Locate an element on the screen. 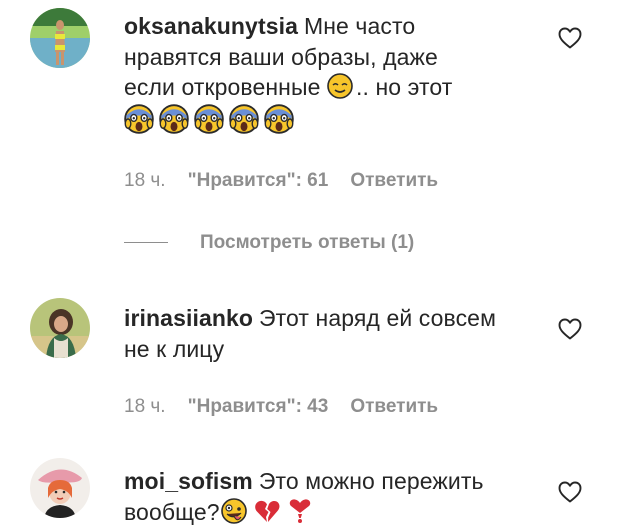 The height and width of the screenshot is (531, 620). heart-exclamation-emoji is located at coordinates (300, 511).